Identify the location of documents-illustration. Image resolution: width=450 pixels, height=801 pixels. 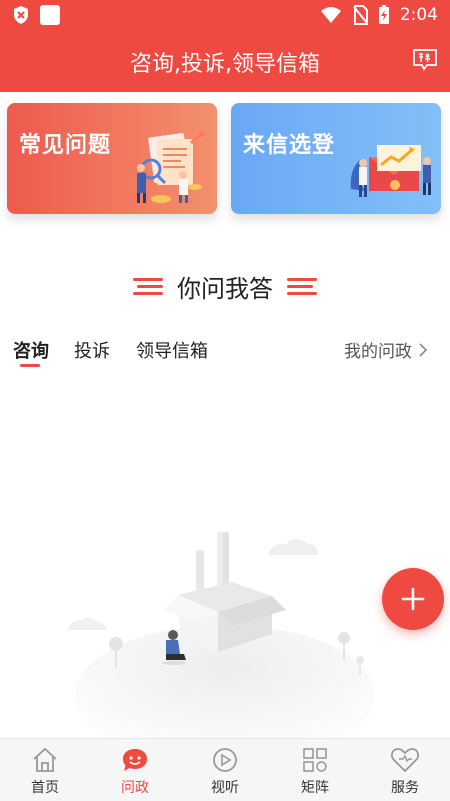
(171, 167).